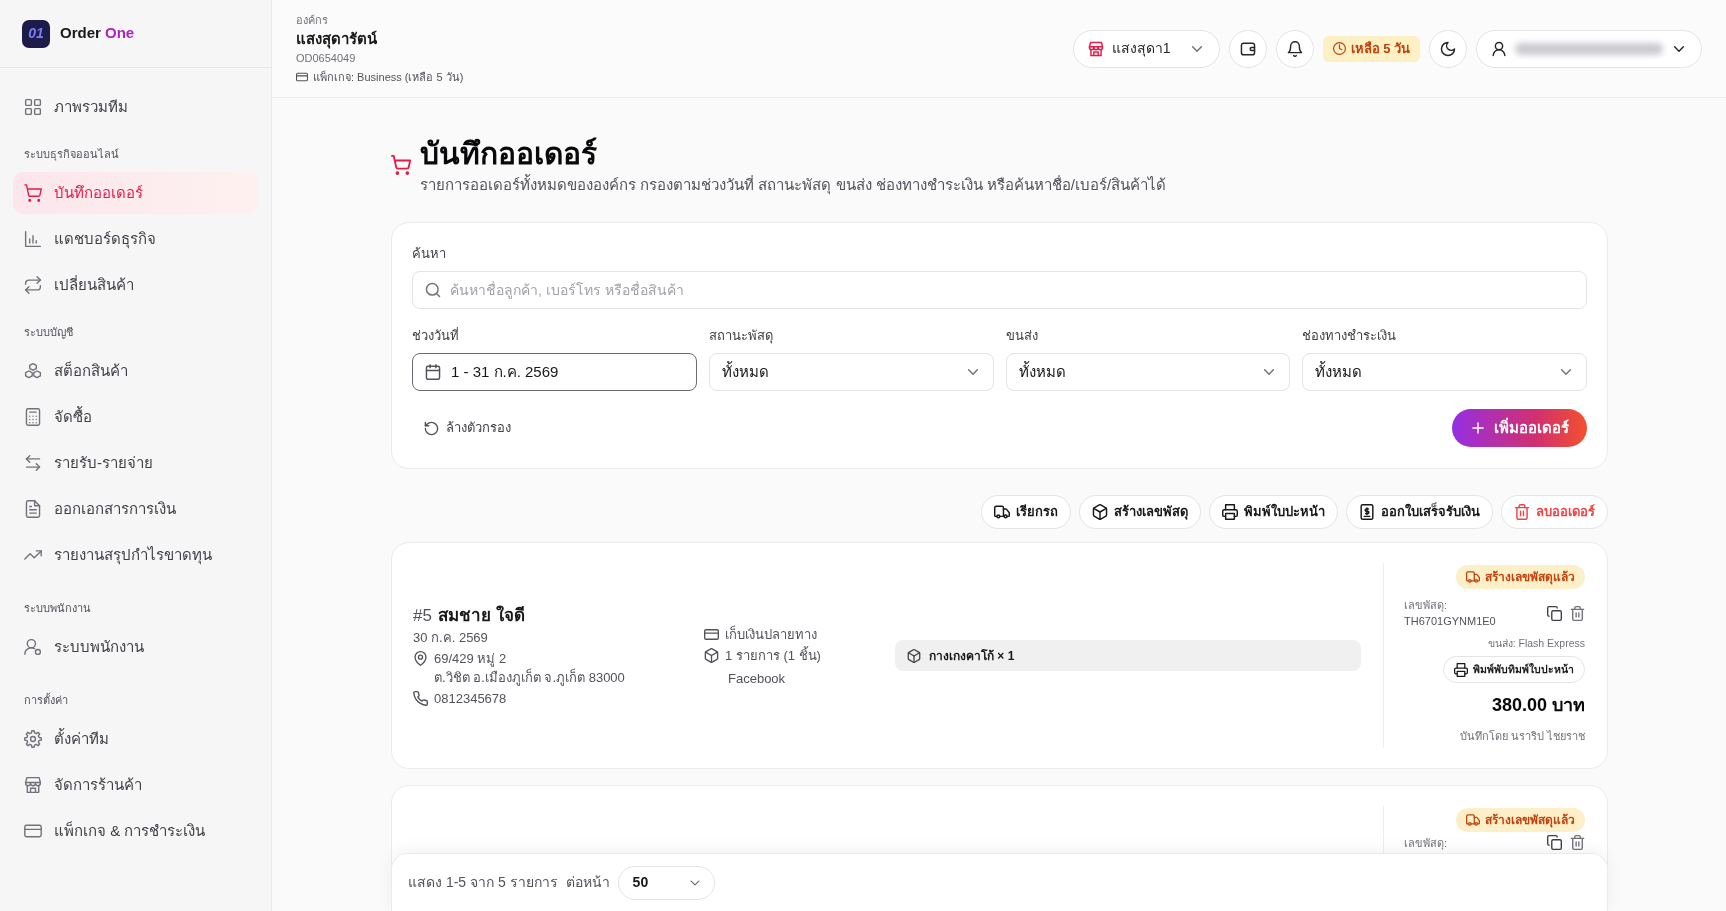  Describe the element at coordinates (33, 463) in the screenshot. I see `left-right-arrows-icon` at that location.